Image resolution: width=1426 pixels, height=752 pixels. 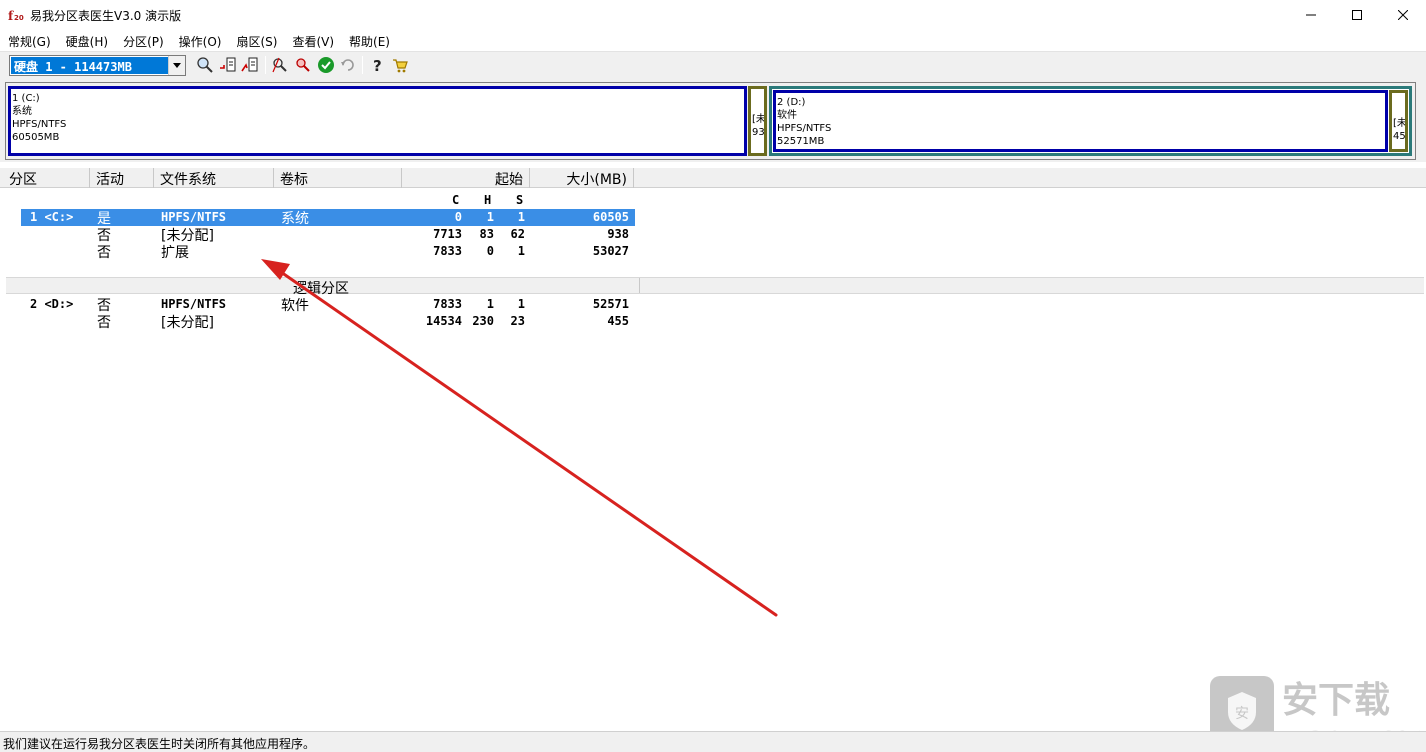 I want to click on menu-help: 帮助(E), so click(x=369, y=40).